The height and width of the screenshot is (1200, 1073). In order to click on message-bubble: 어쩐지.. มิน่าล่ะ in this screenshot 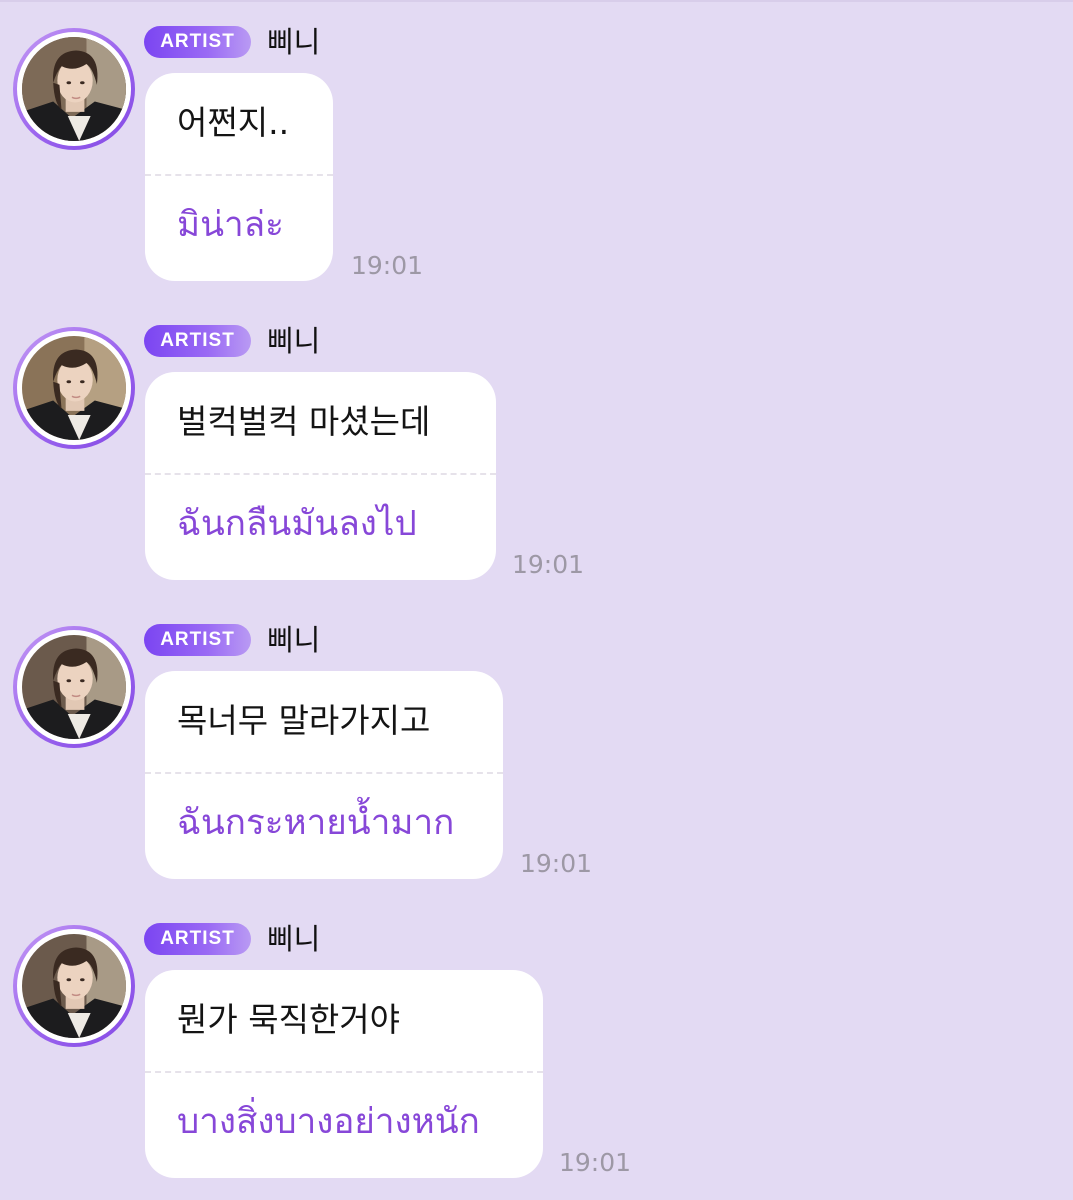, I will do `click(239, 177)`.